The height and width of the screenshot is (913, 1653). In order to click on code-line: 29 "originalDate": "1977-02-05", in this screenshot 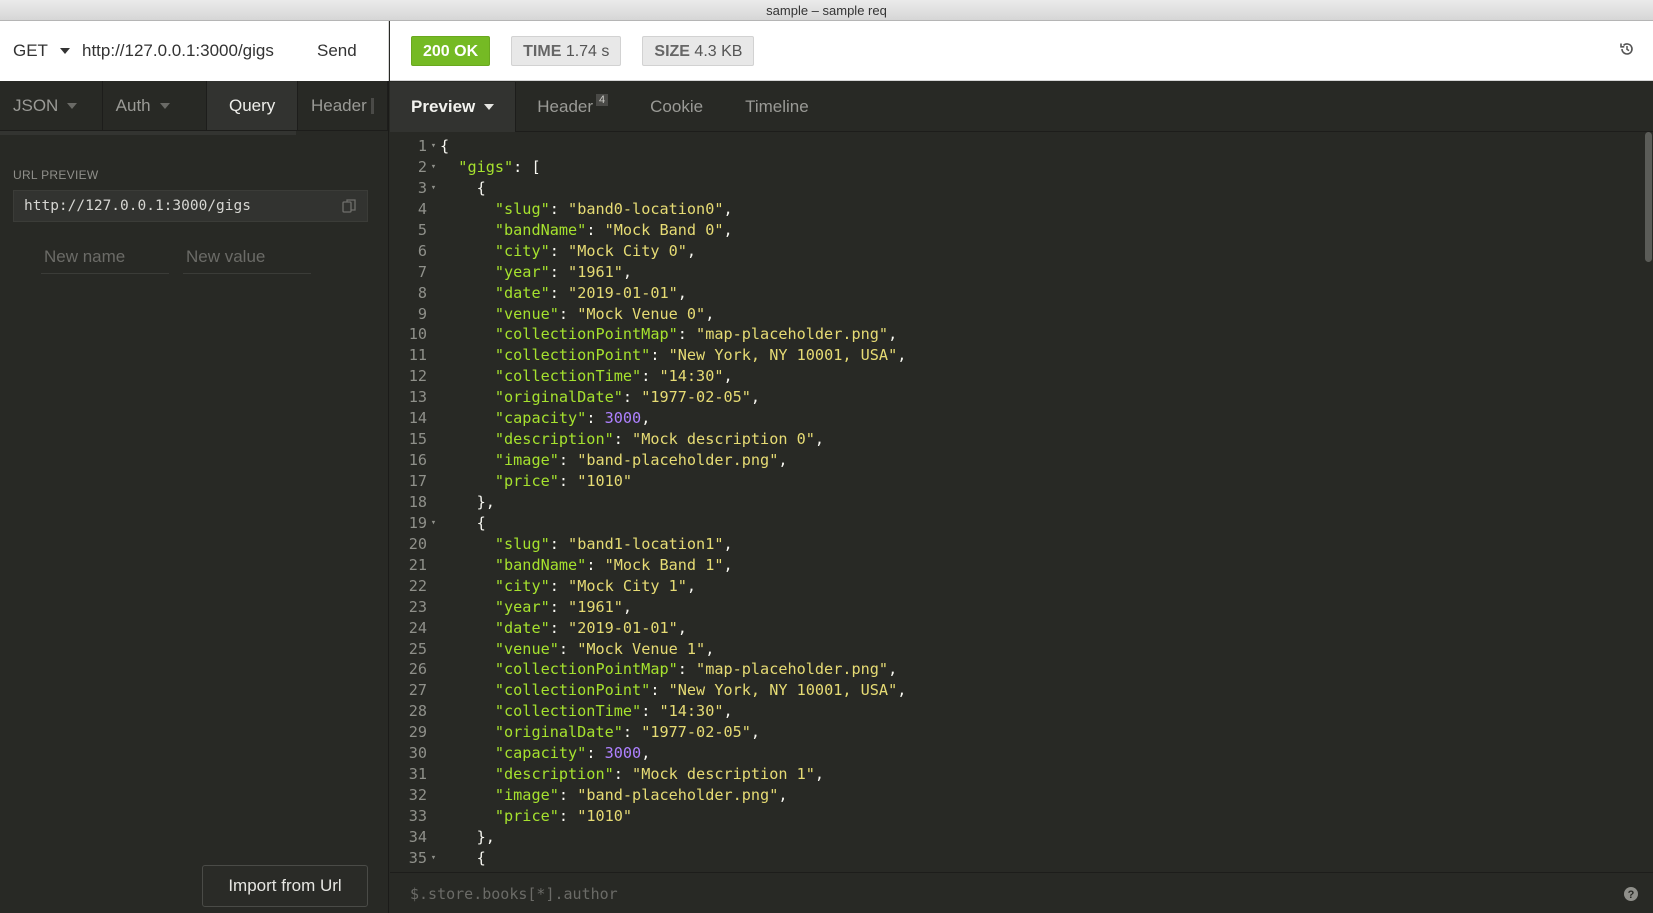, I will do `click(1015, 732)`.